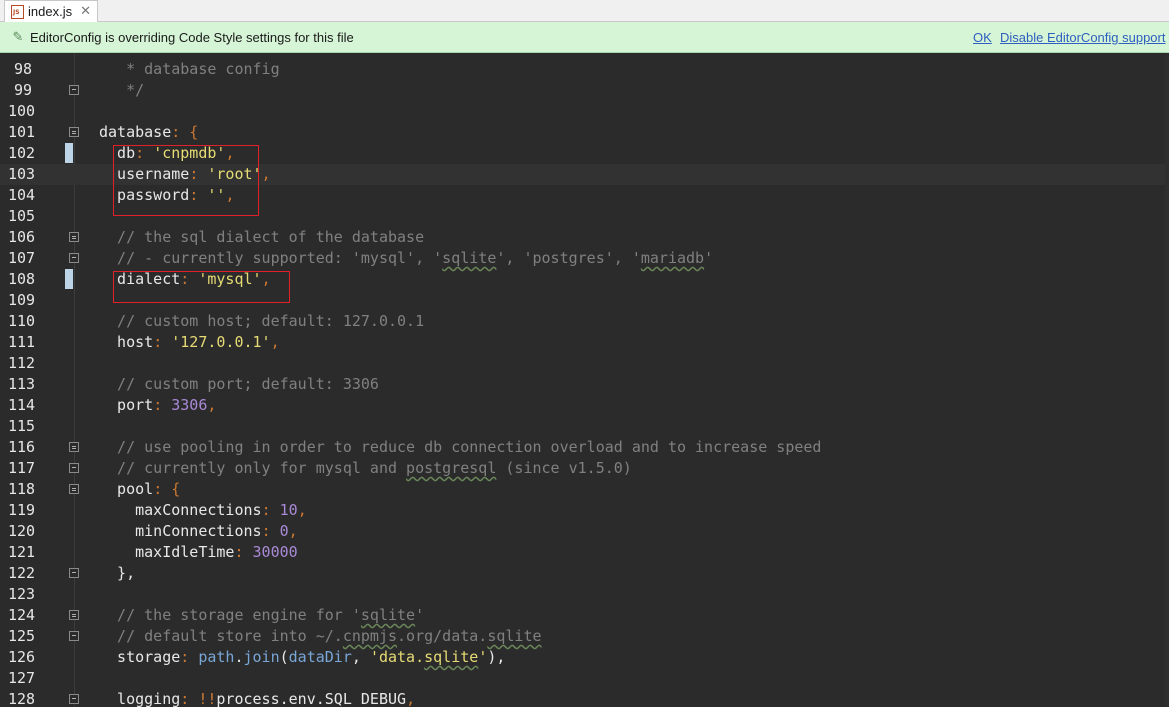  I want to click on line-number: 102, so click(22, 153).